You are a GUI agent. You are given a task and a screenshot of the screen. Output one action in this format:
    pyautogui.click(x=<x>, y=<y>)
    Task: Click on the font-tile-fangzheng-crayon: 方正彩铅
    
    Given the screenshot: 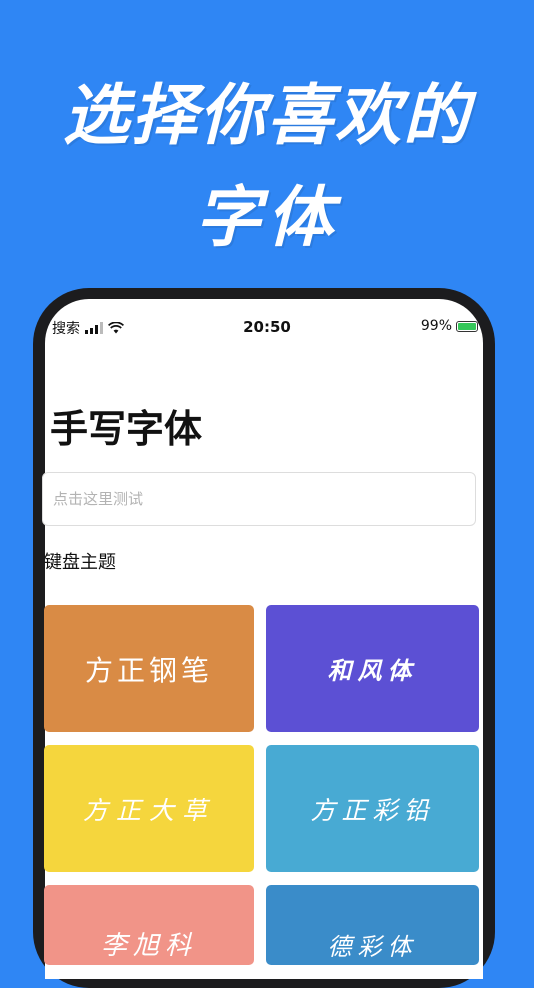 What is the action you would take?
    pyautogui.click(x=372, y=808)
    